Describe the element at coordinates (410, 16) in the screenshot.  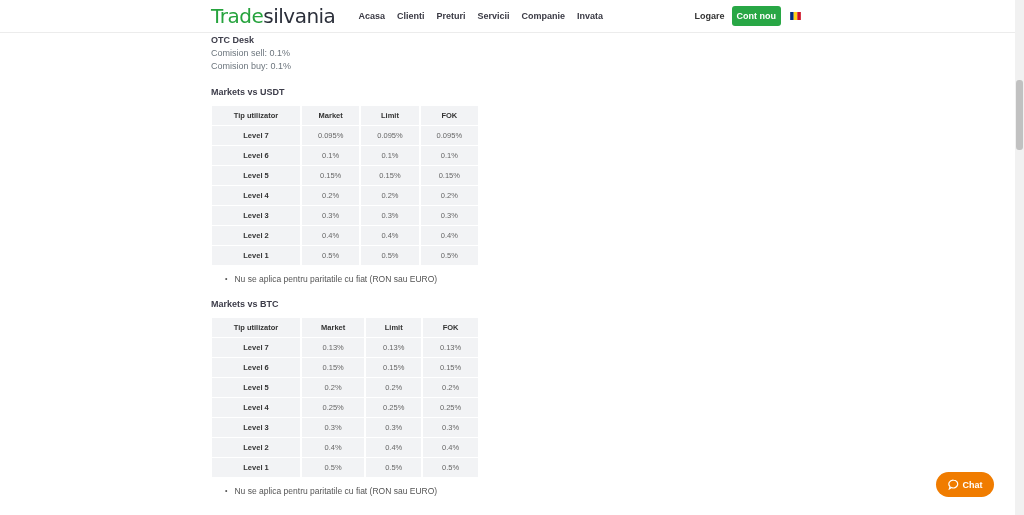
I see `nav-link: Clienti` at that location.